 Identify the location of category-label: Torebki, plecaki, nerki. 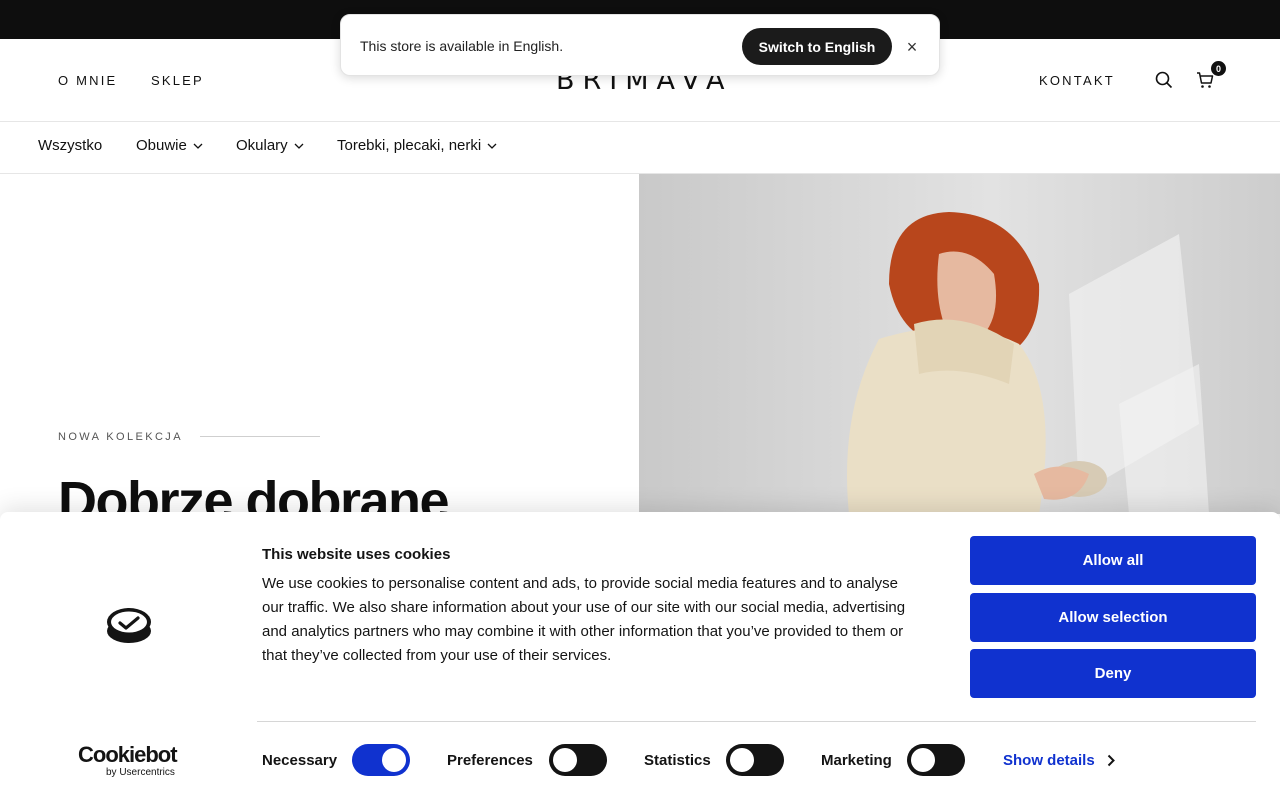
(409, 145).